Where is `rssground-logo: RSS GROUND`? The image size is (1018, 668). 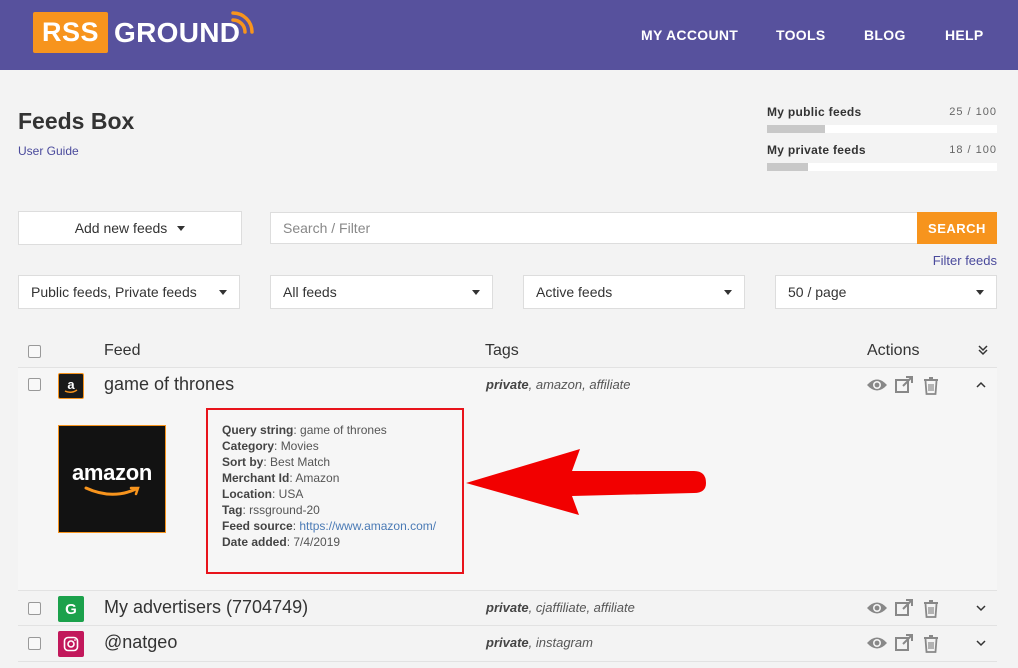
rssground-logo: RSS GROUND is located at coordinates (143, 32).